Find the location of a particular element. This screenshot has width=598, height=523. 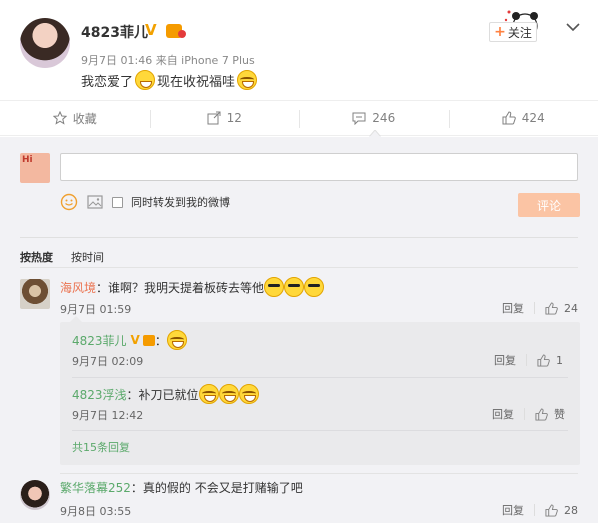

favorite-button: 收藏 is located at coordinates (75, 118).